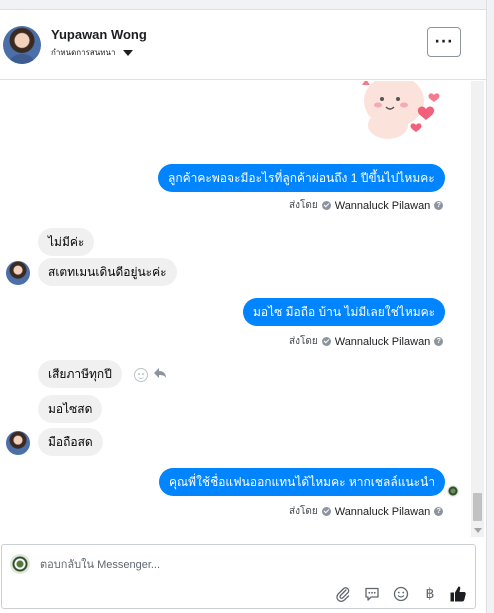 The image size is (494, 613). I want to click on seen-avatar-icon, so click(453, 491).